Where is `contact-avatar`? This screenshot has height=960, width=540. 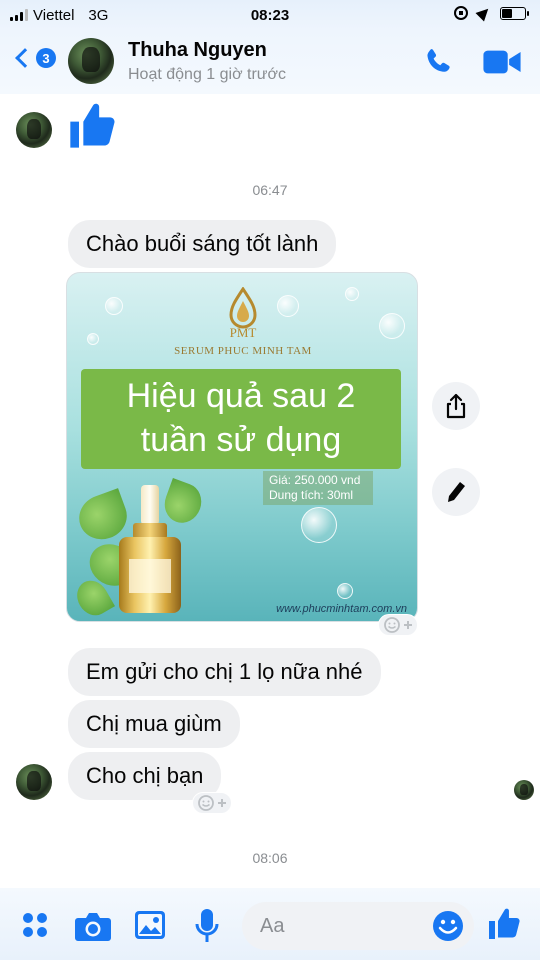
contact-avatar is located at coordinates (91, 61).